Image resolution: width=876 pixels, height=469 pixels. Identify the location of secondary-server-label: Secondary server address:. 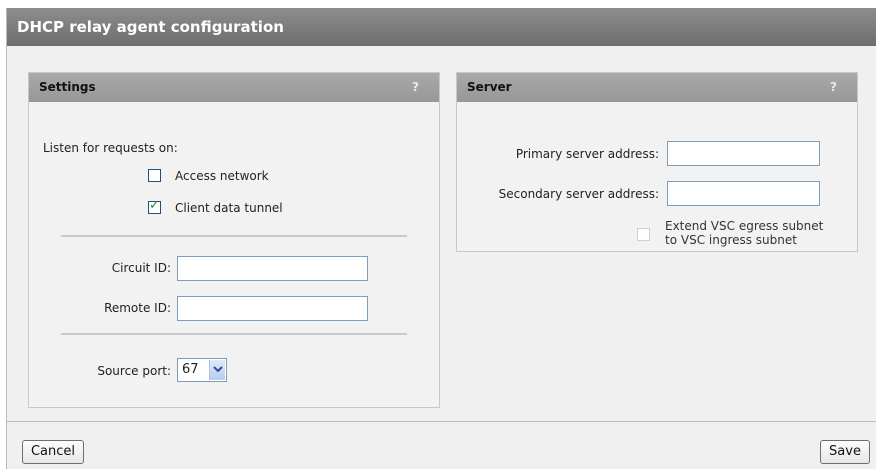
(578, 194).